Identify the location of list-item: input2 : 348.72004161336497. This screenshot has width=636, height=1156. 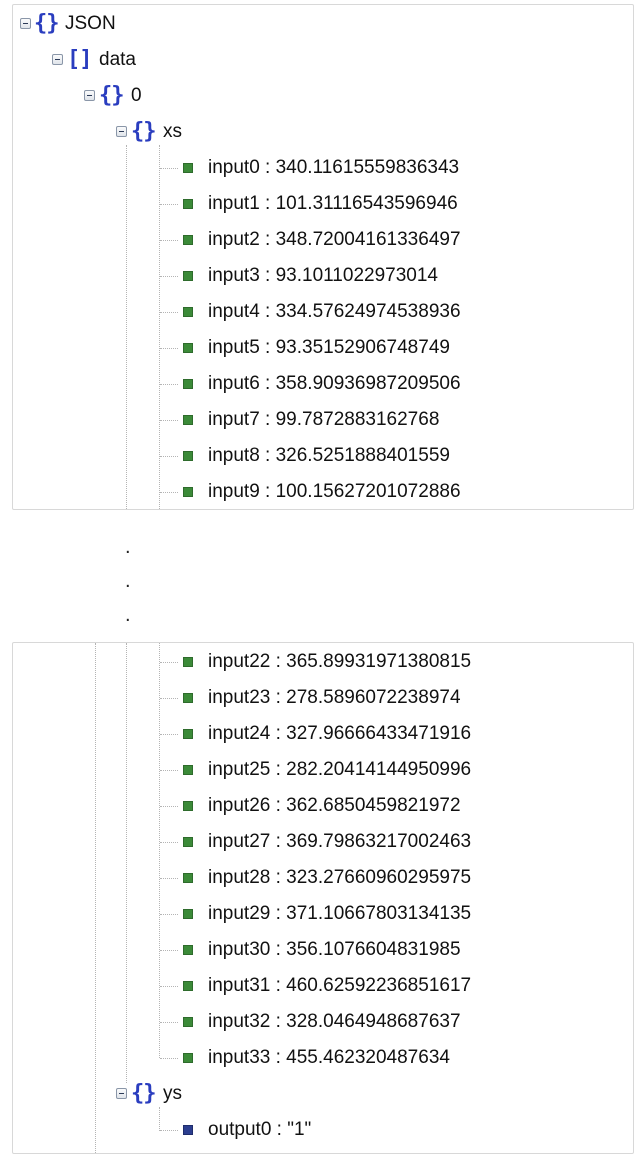
(334, 240).